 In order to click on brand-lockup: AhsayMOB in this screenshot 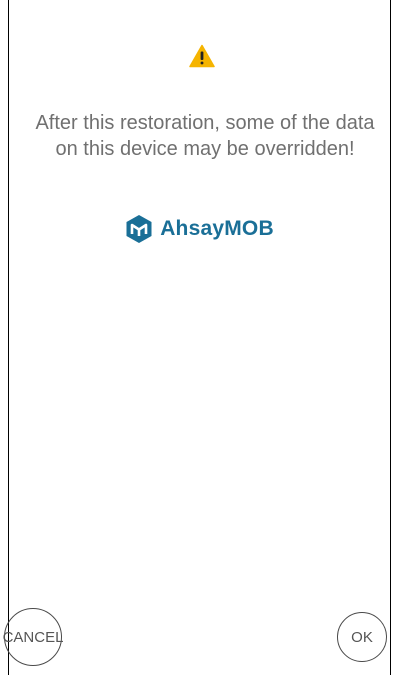, I will do `click(199, 229)`.